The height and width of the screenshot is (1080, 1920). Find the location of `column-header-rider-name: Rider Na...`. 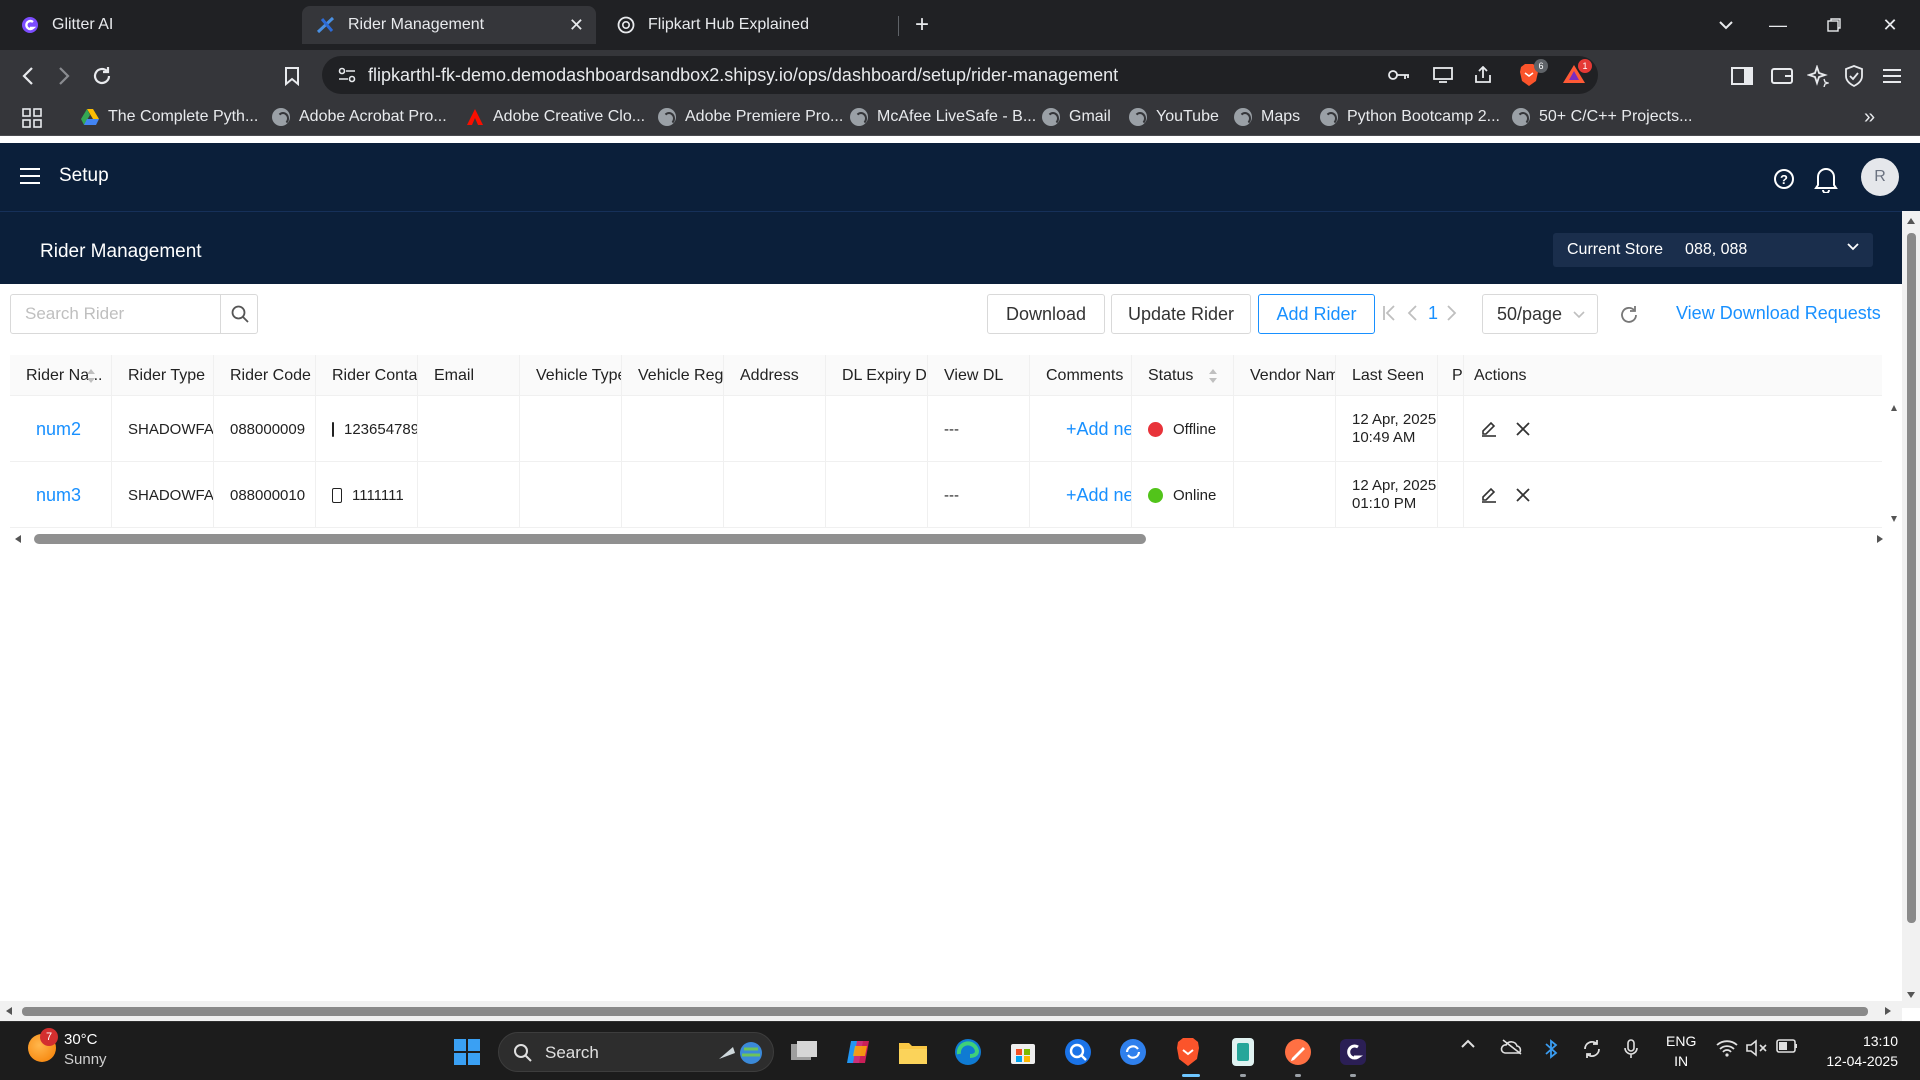

column-header-rider-name: Rider Na... is located at coordinates (61, 375).